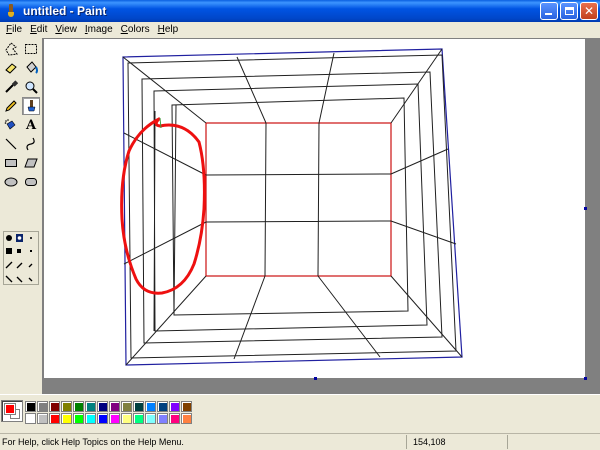 This screenshot has width=600, height=450. I want to click on close-button: ✕, so click(589, 11).